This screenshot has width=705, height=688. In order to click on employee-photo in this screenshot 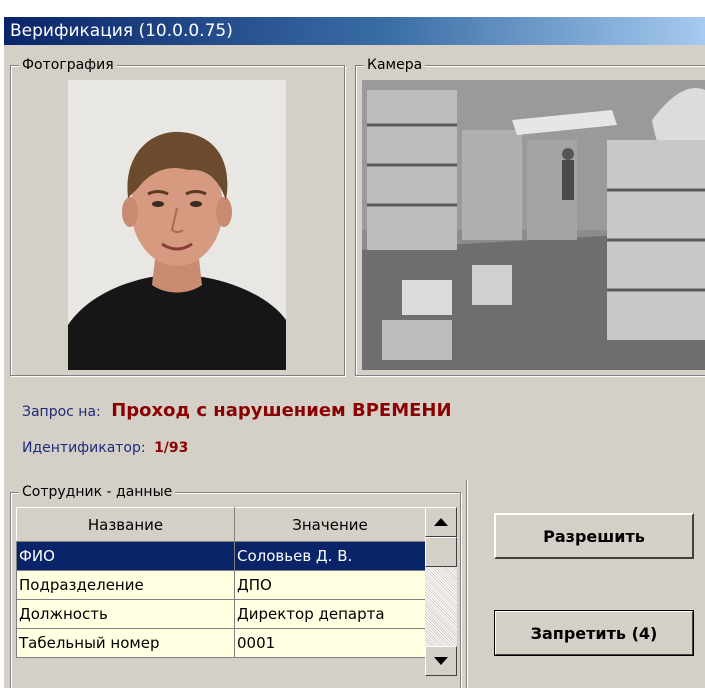, I will do `click(177, 225)`.